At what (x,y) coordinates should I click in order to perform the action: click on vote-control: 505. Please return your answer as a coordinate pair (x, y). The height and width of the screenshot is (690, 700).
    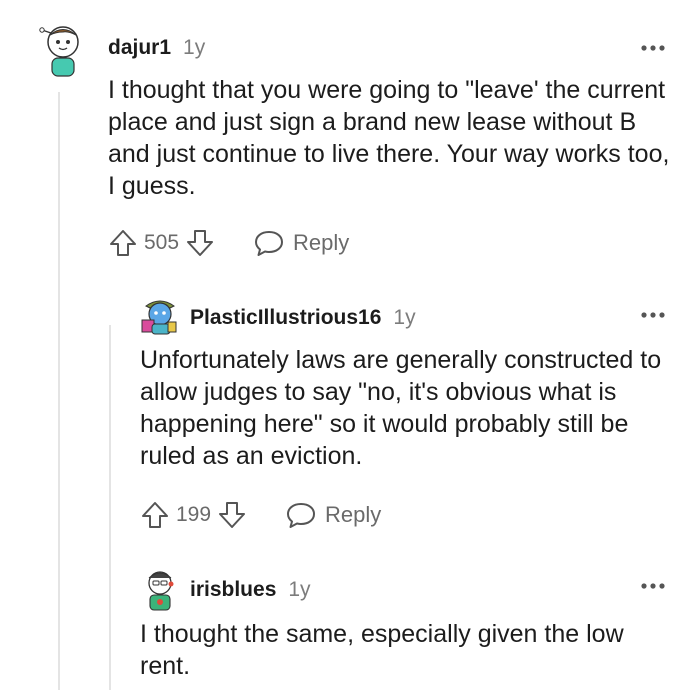
    Looking at the image, I should click on (161, 243).